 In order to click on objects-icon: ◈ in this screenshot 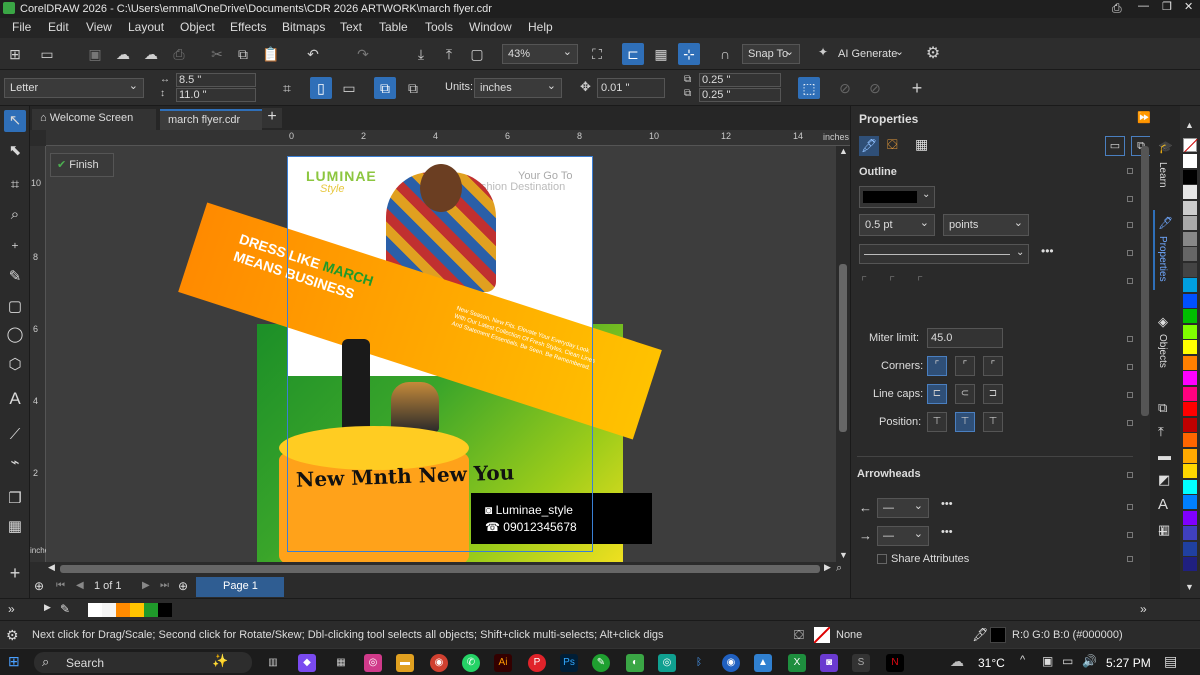, I will do `click(1163, 322)`.